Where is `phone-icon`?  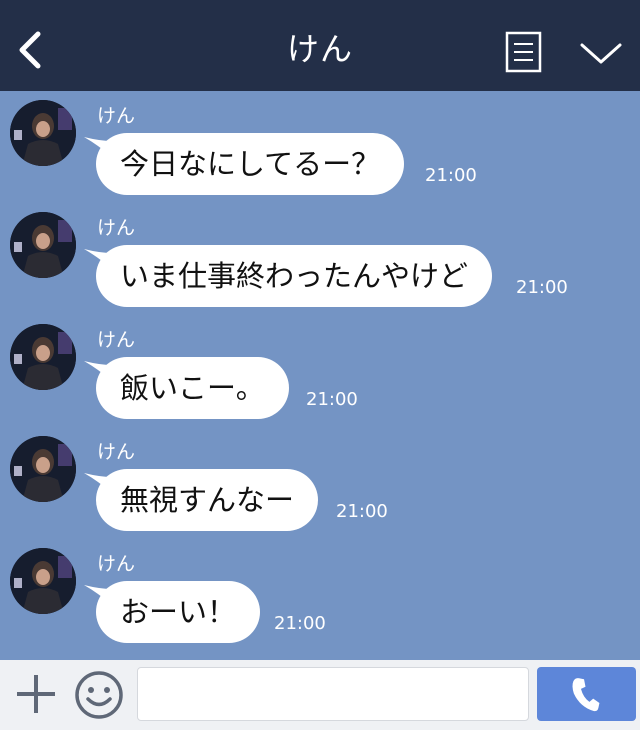 phone-icon is located at coordinates (586, 695).